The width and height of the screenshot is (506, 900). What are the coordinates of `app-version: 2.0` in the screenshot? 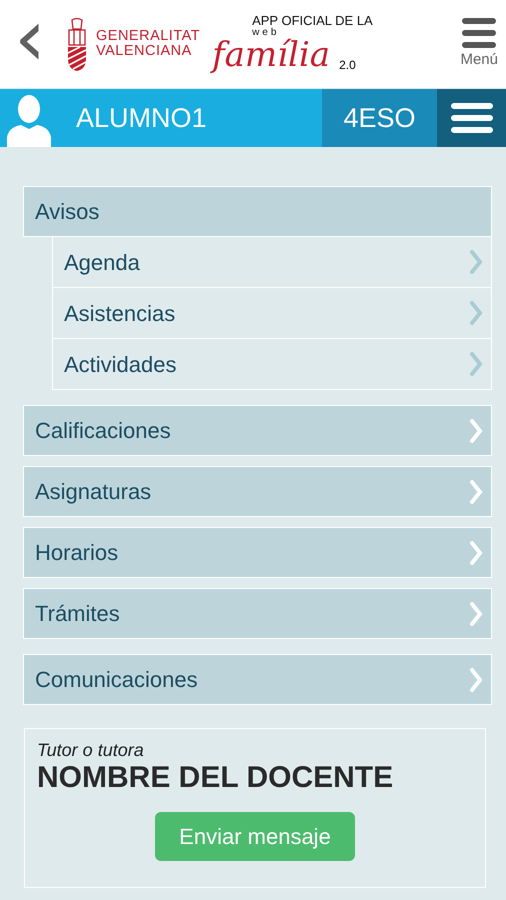 It's located at (347, 66).